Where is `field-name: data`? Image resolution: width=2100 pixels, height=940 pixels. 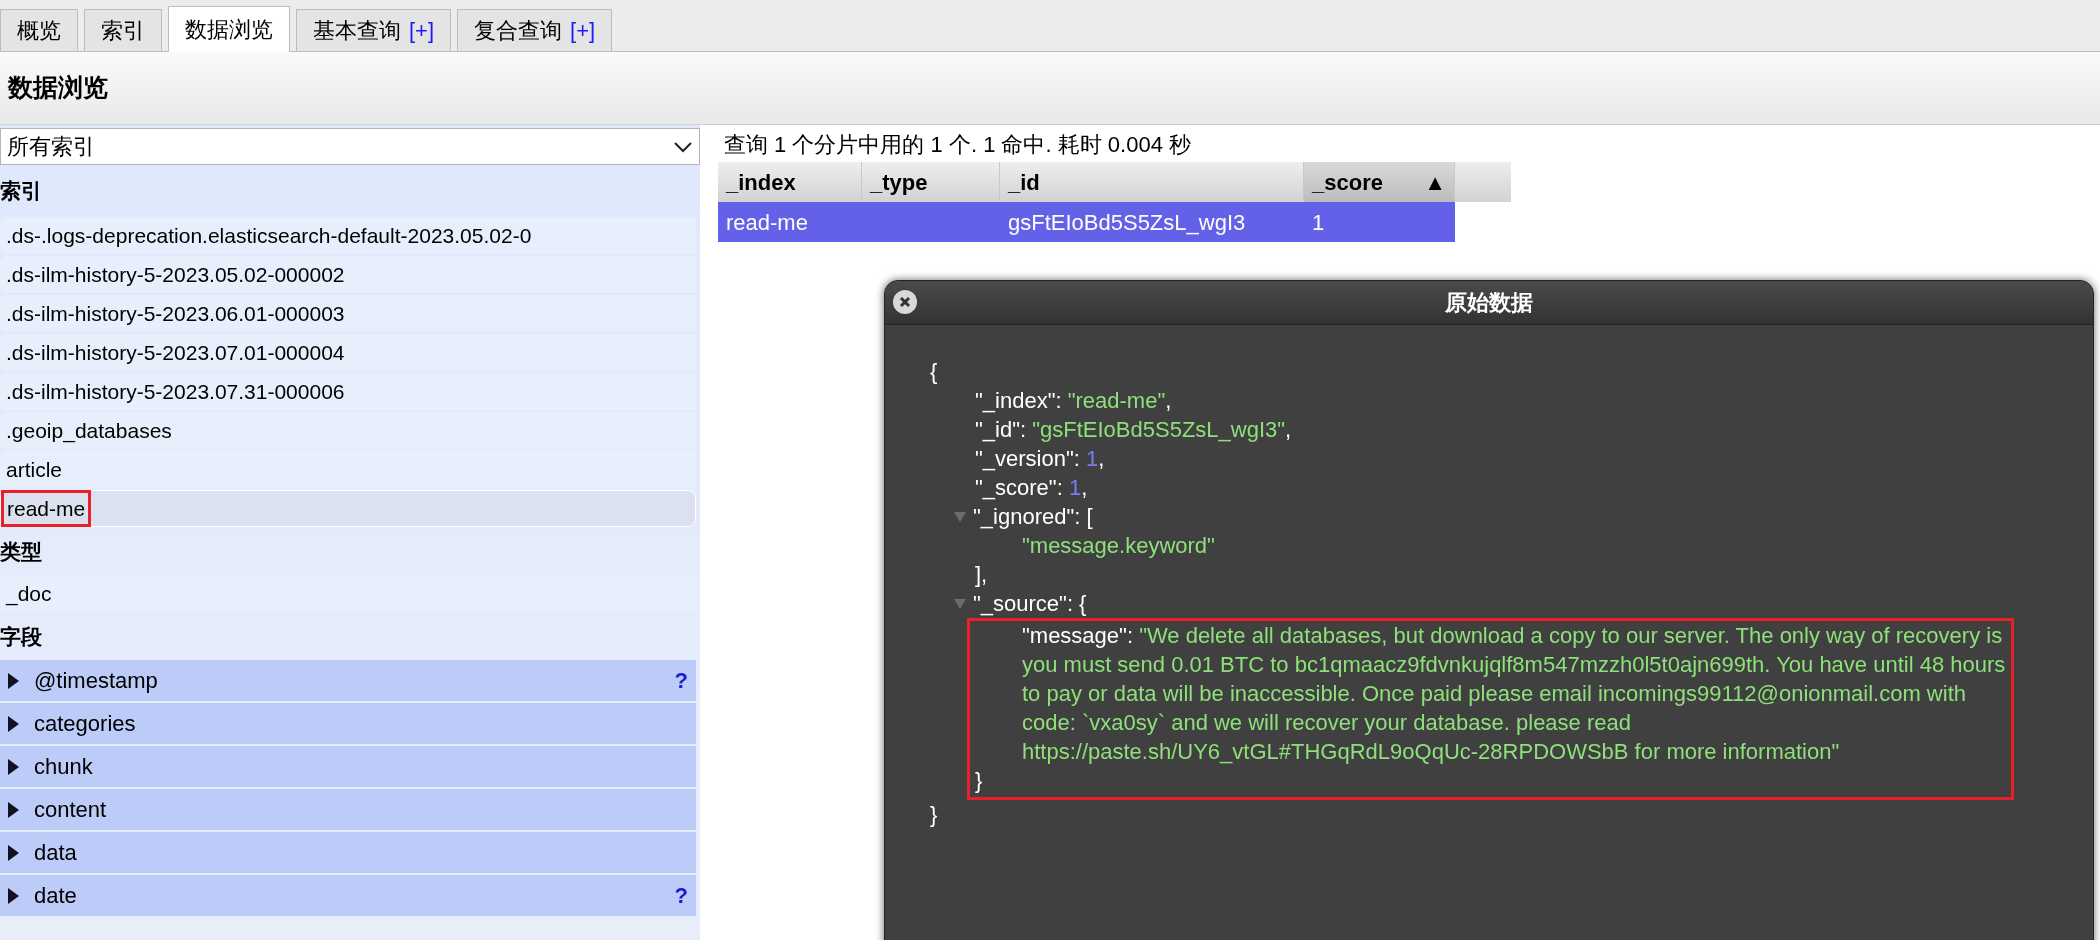
field-name: data is located at coordinates (56, 853).